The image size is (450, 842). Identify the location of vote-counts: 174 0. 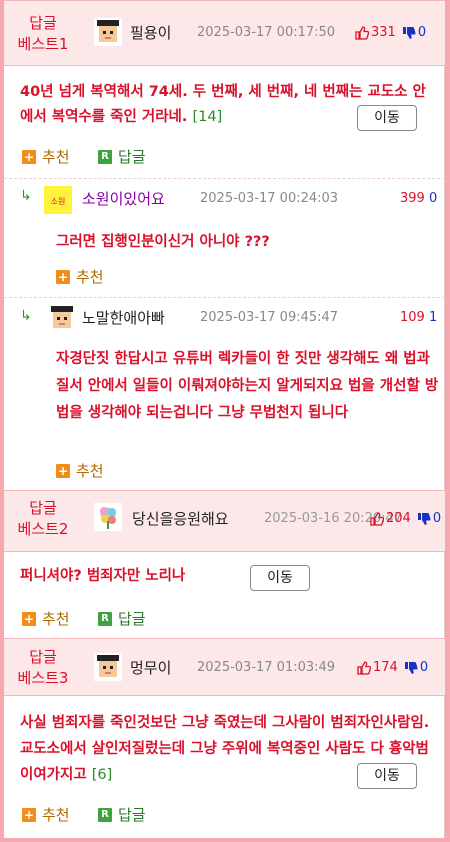
(392, 667).